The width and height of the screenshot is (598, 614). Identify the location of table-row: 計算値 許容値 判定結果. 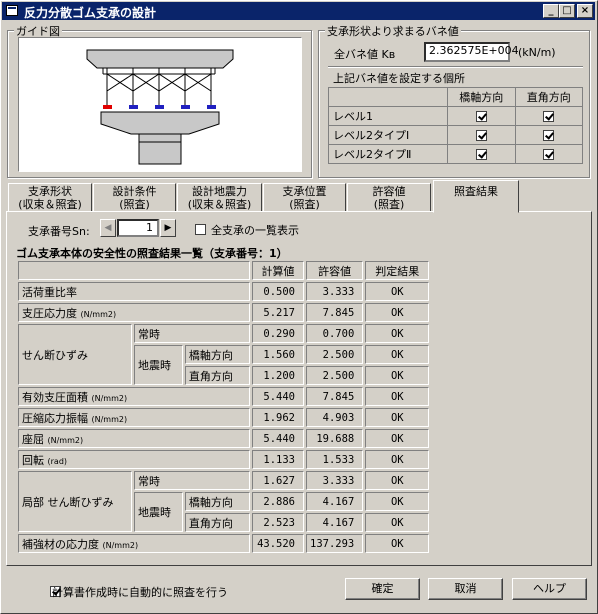
(224, 270).